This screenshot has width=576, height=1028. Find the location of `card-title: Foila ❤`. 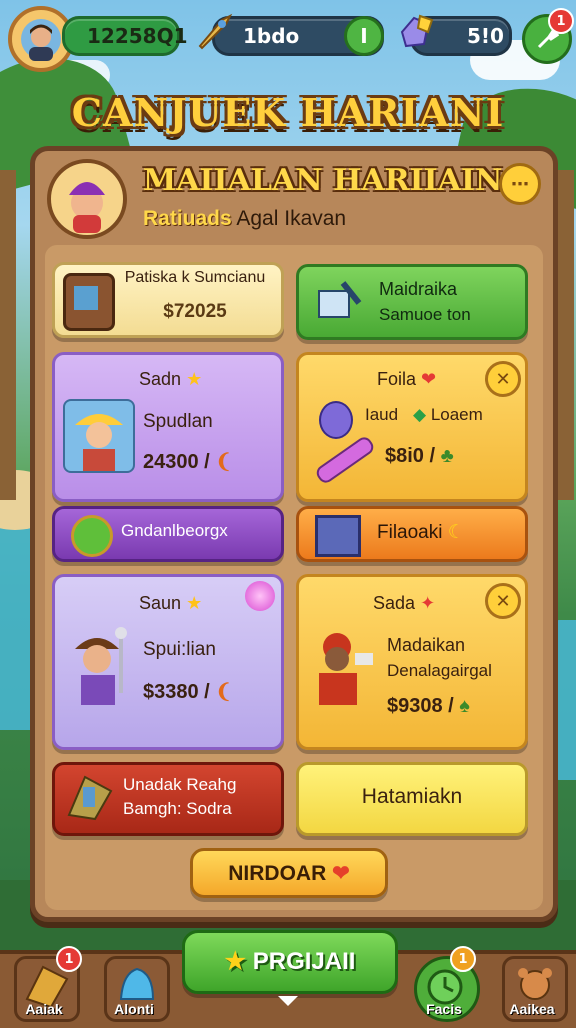

card-title: Foila ❤ is located at coordinates (407, 379).